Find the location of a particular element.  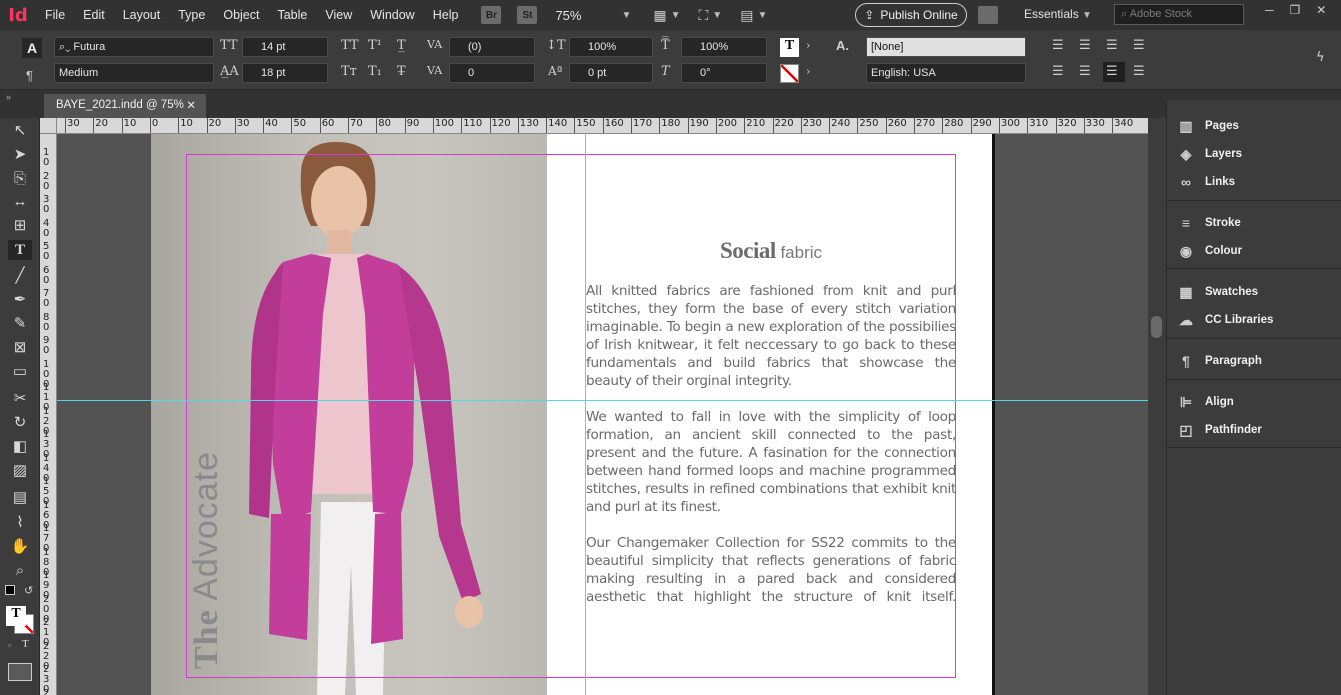

kerning-field: (0) is located at coordinates (492, 47).